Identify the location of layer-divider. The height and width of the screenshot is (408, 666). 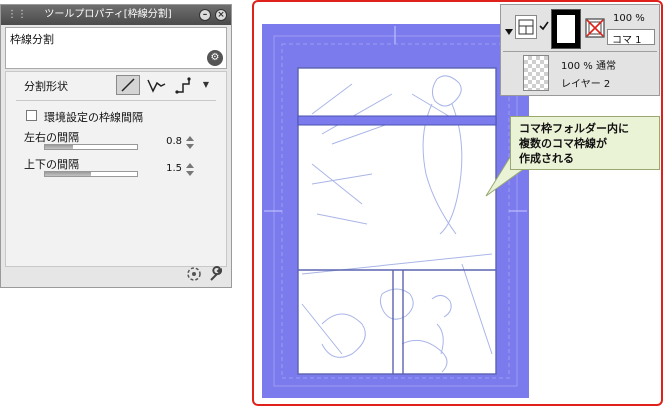
(580, 51).